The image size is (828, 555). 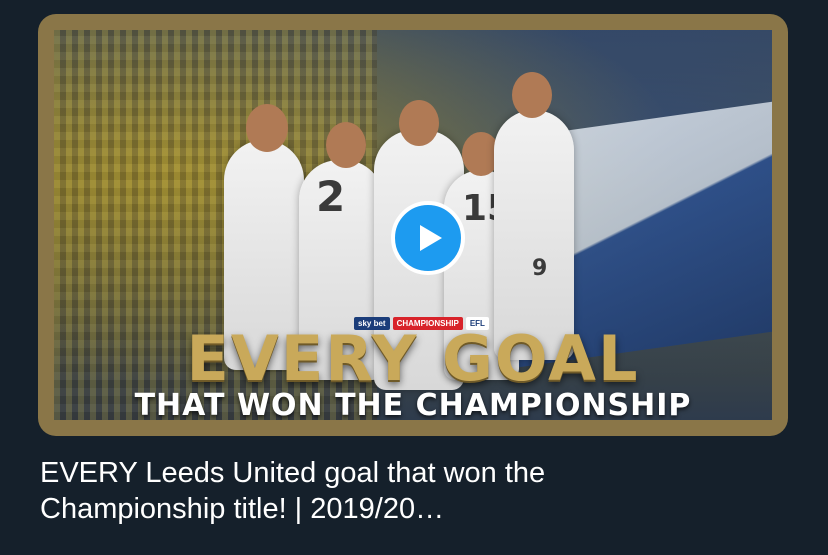 What do you see at coordinates (413, 358) in the screenshot?
I see `thumbnail-headline: EVERY GOAL` at bounding box center [413, 358].